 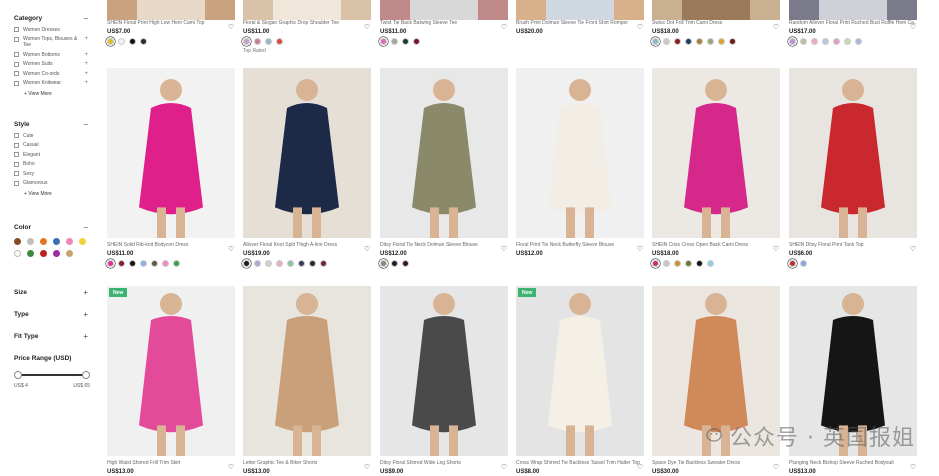 I want to click on product-title: SHEIN Criss Cross Open Back Cami Dress, so click(x=716, y=245).